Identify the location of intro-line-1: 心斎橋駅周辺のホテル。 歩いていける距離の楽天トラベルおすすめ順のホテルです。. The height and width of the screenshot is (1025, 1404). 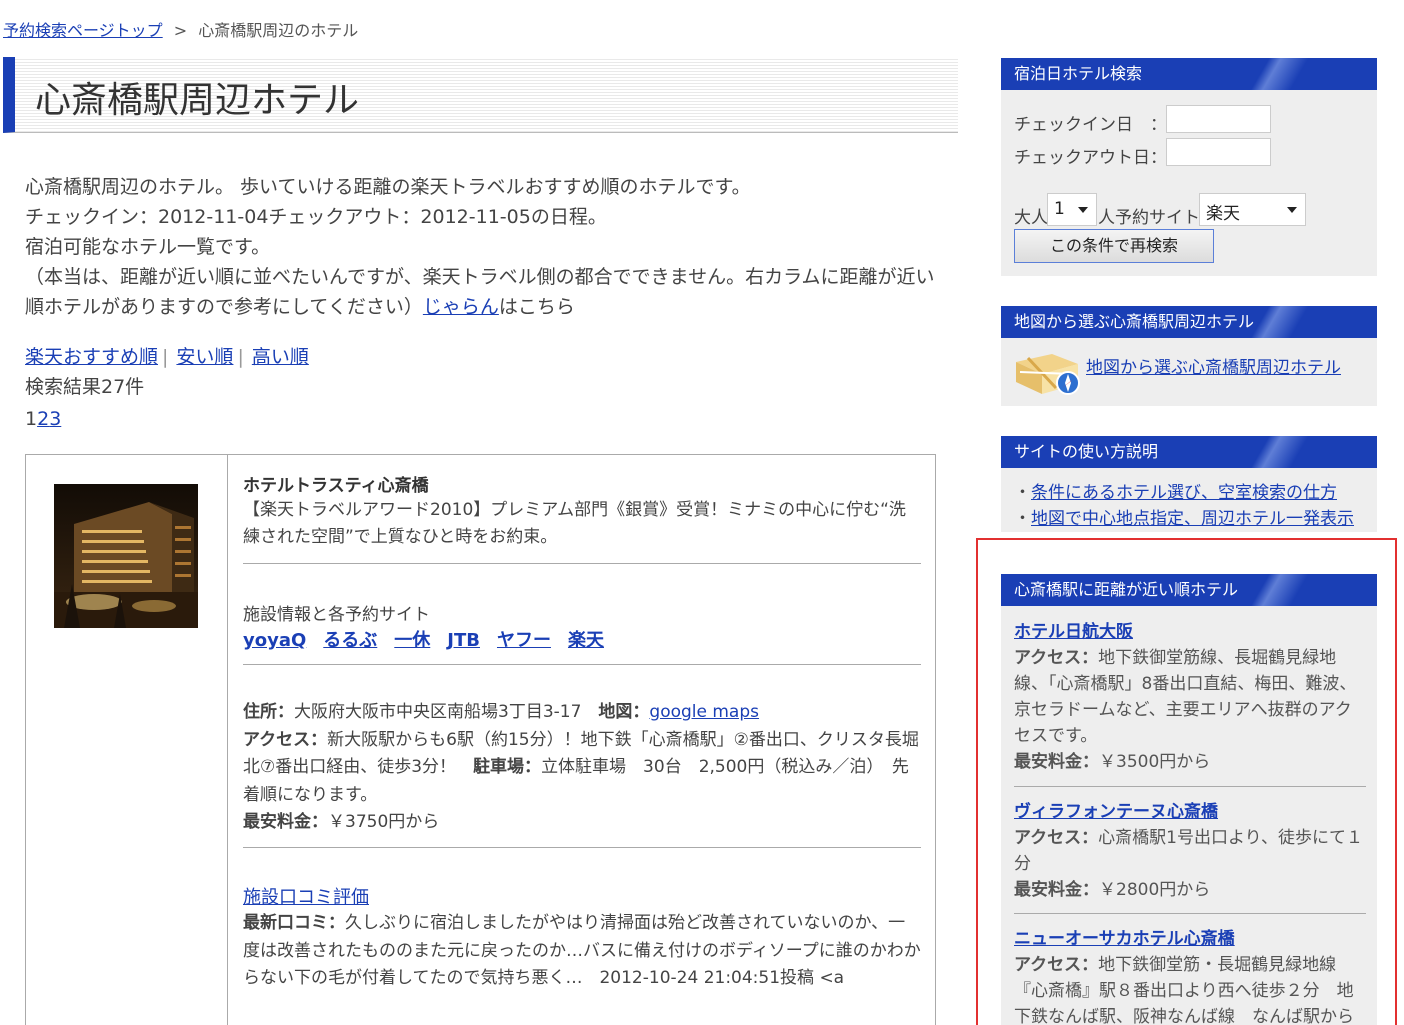
(388, 187).